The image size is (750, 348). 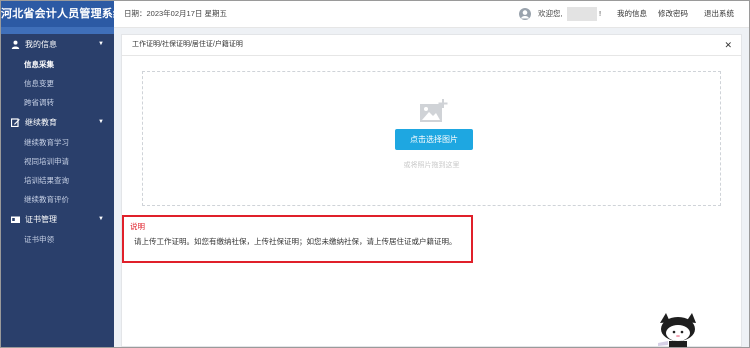 I want to click on panel-title: 工作证明/社保证明/居住证/户籍证明, so click(x=187, y=44).